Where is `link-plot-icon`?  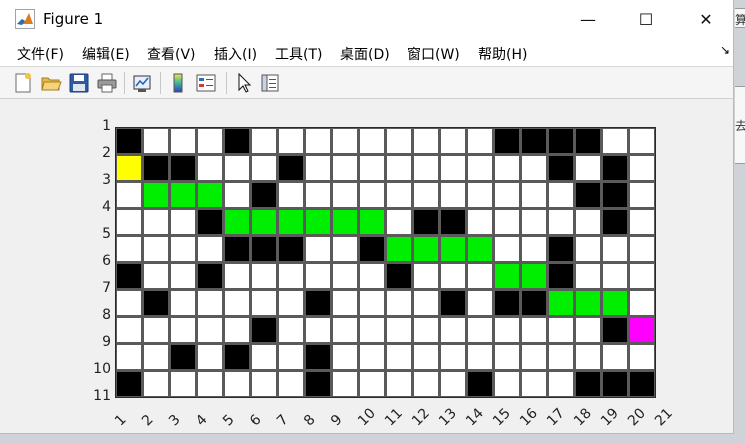 link-plot-icon is located at coordinates (142, 83).